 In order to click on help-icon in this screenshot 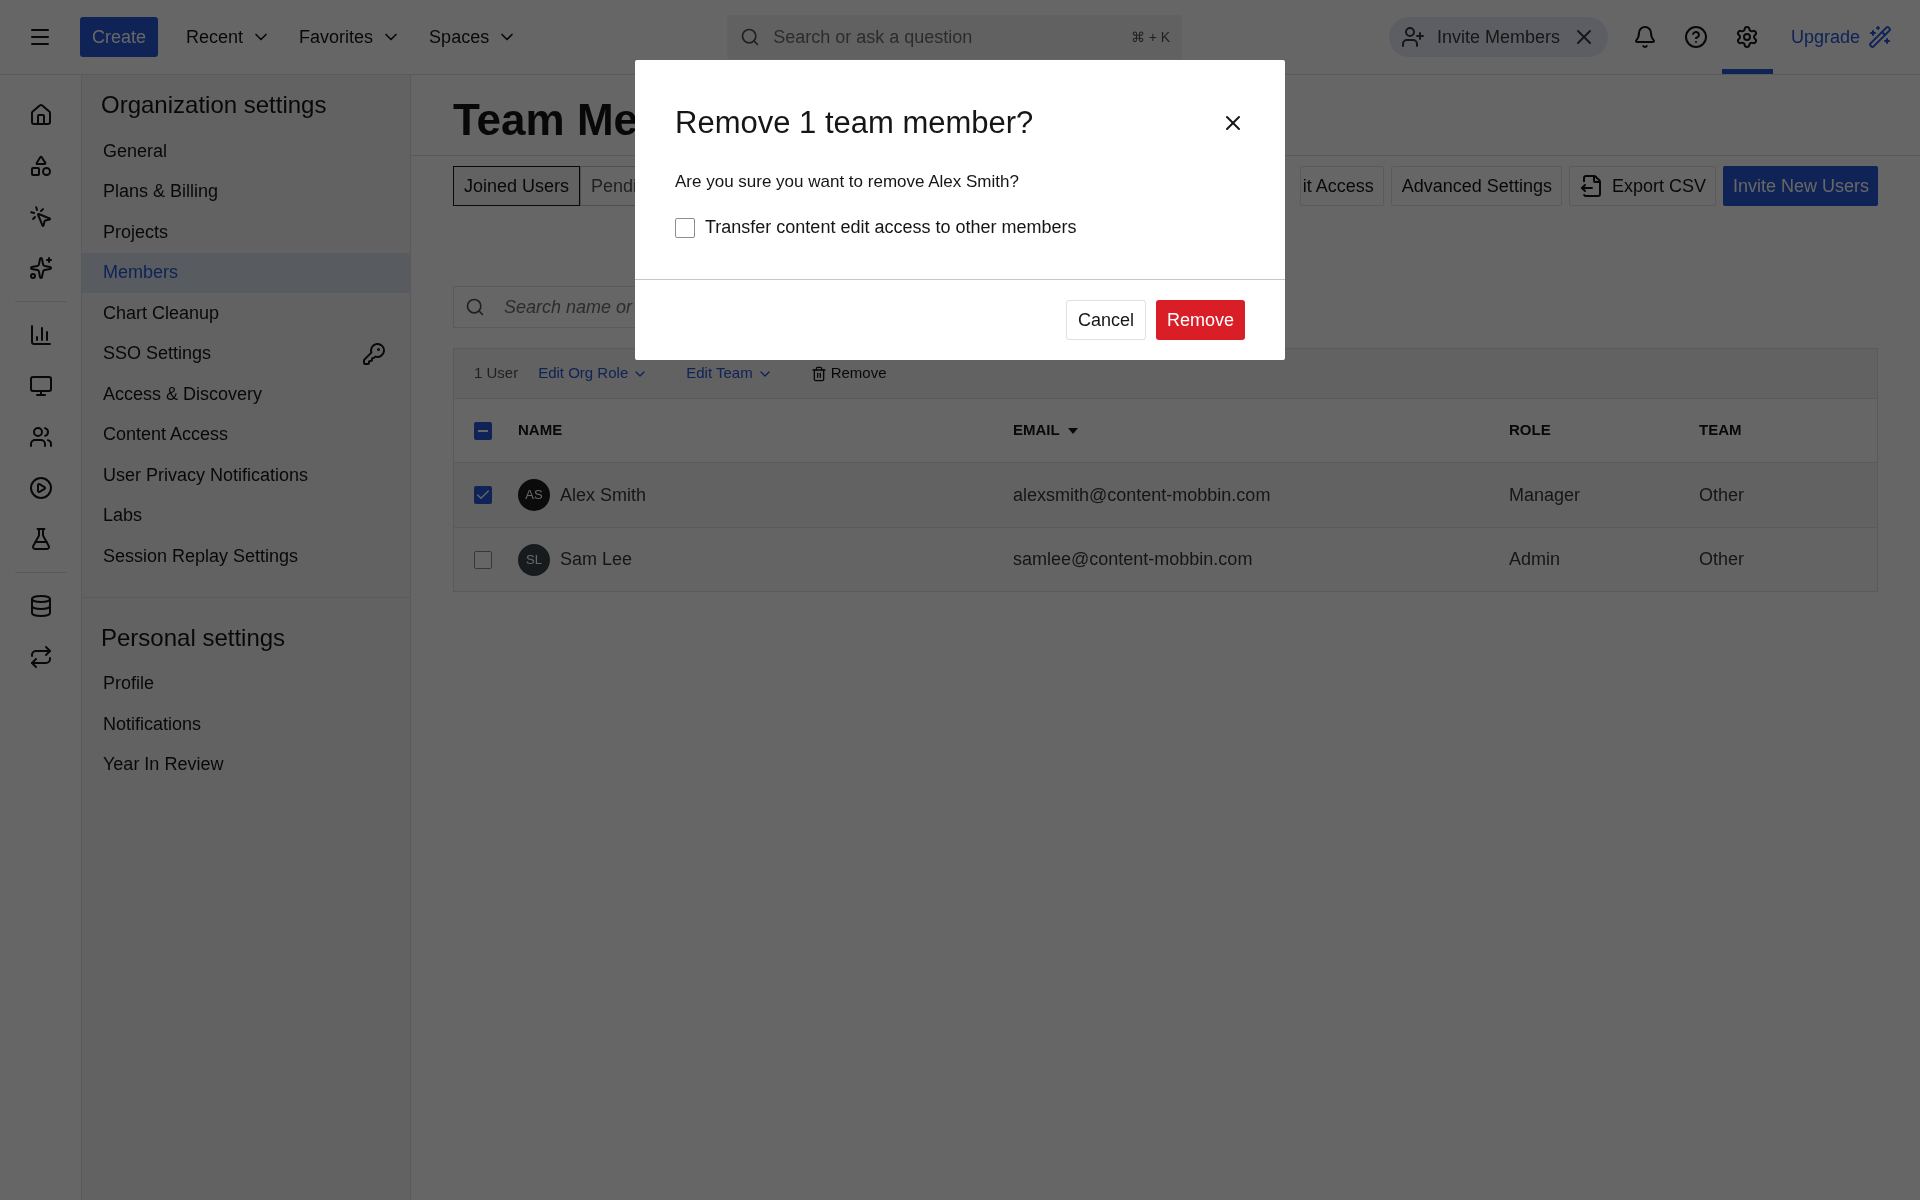, I will do `click(1696, 37)`.